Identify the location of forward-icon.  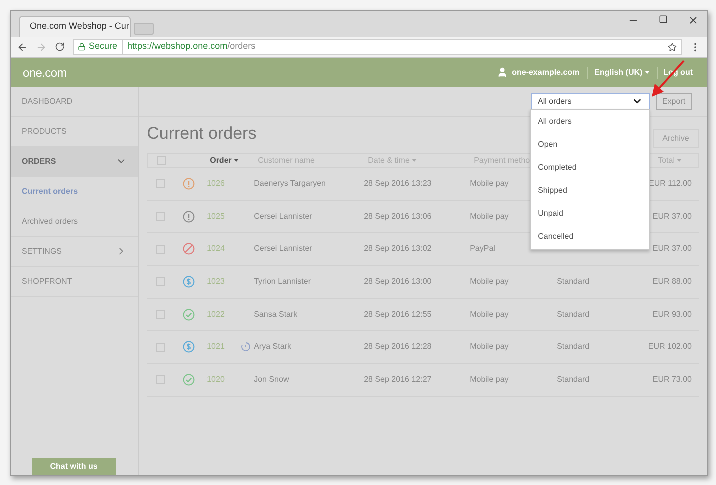
(41, 47).